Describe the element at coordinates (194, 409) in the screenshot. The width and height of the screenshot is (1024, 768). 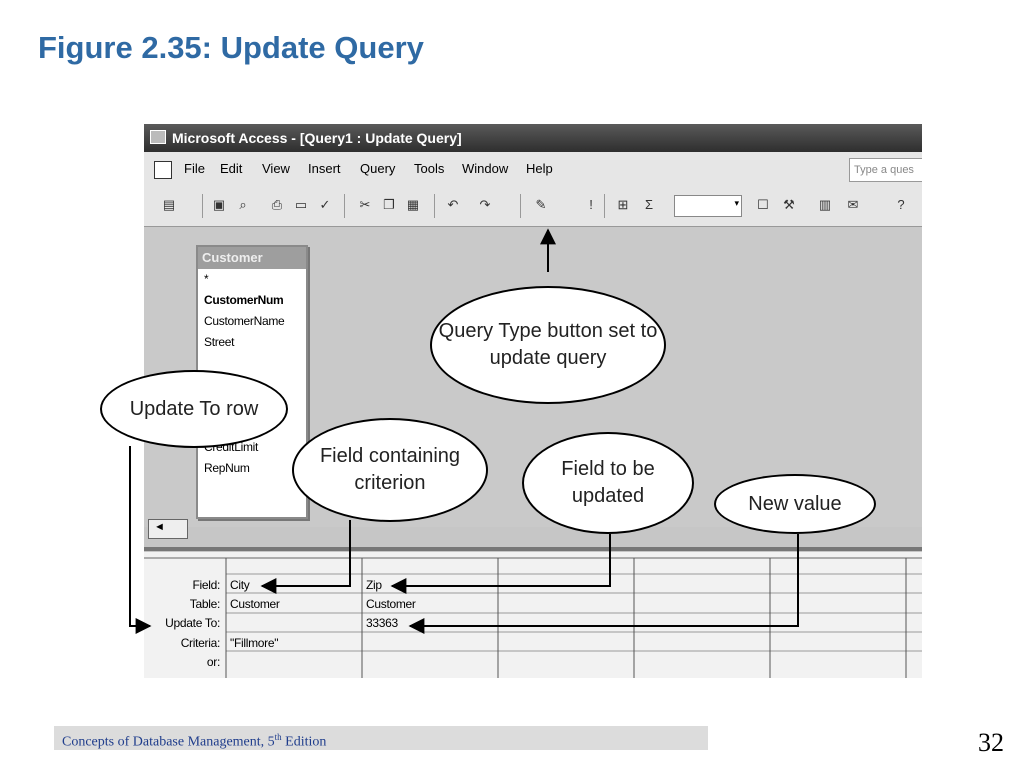
I see `callout-update-to-row: Update To row` at that location.